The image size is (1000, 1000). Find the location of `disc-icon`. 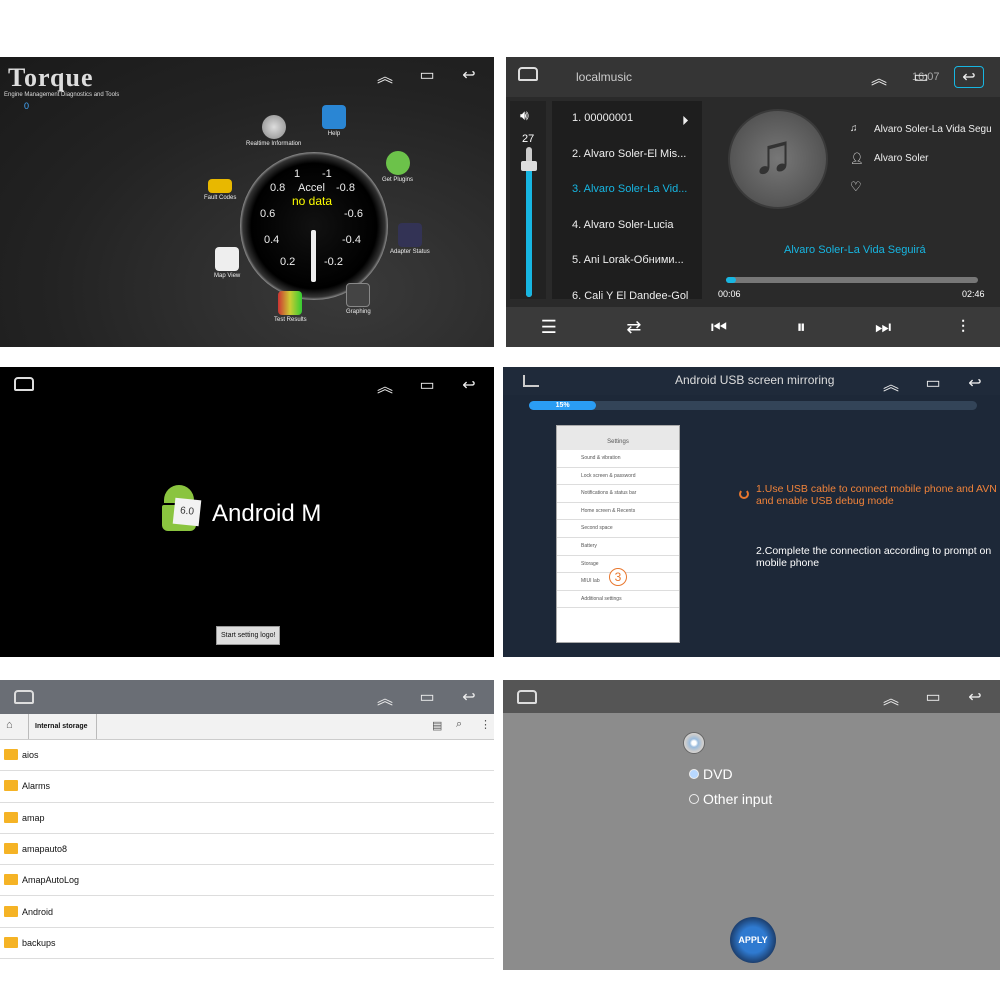

disc-icon is located at coordinates (694, 743).